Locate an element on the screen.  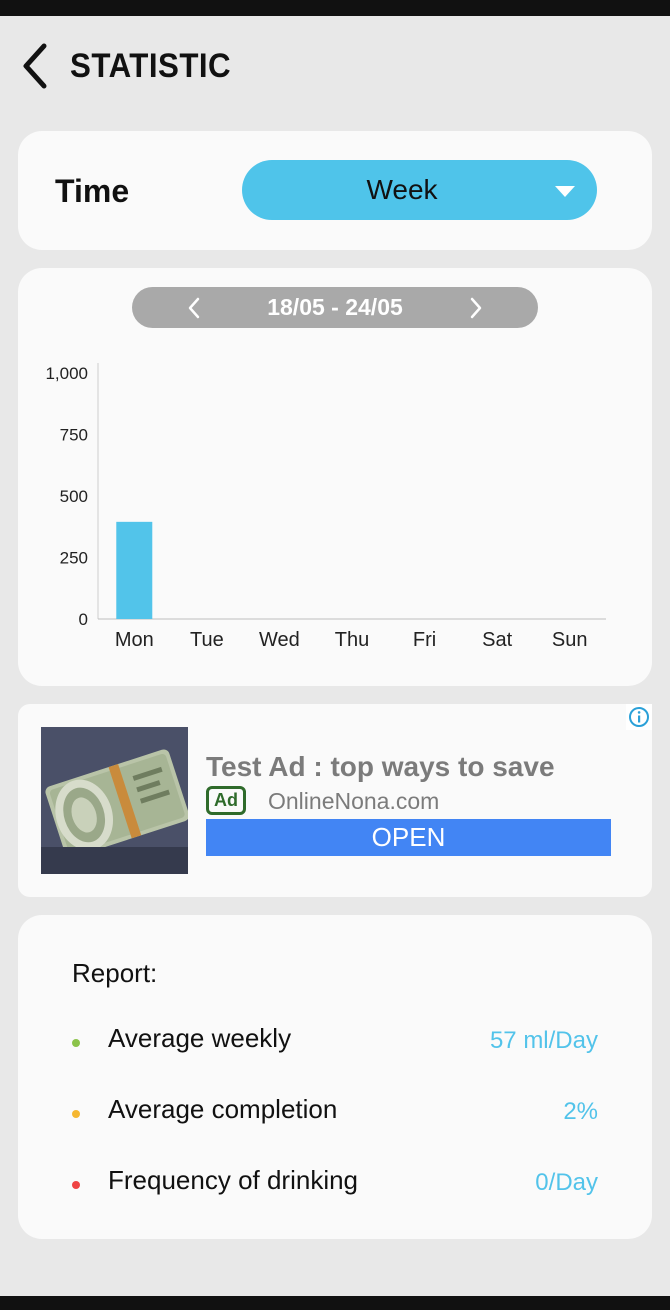
report-label: Average weekly is located at coordinates (200, 1038).